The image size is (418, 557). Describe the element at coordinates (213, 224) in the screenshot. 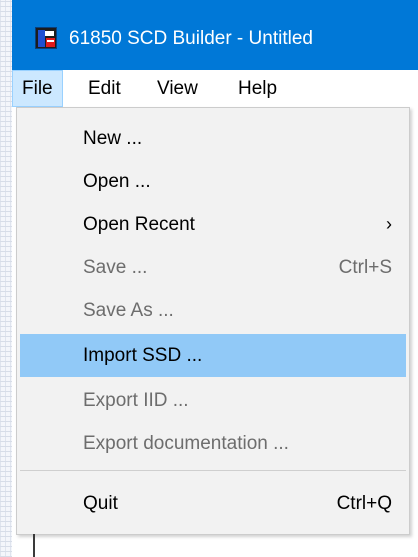

I see `menu-item-open-recent: Open Recent ›` at that location.